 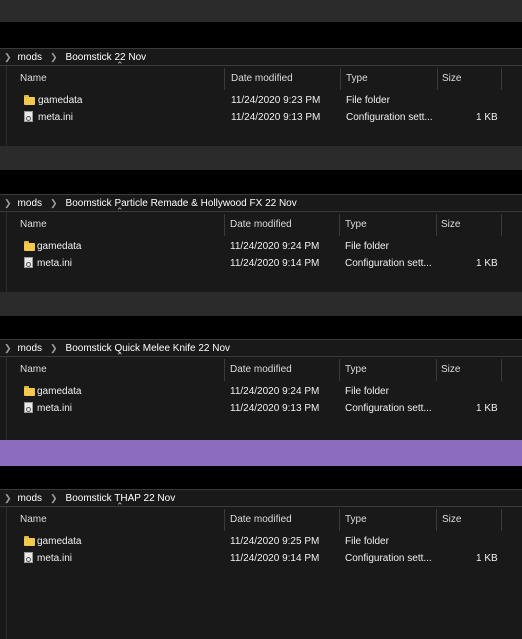 What do you see at coordinates (261, 57) in the screenshot?
I see `breadcrumb: ❯ mods ❯ Boomstick 22 Nov` at bounding box center [261, 57].